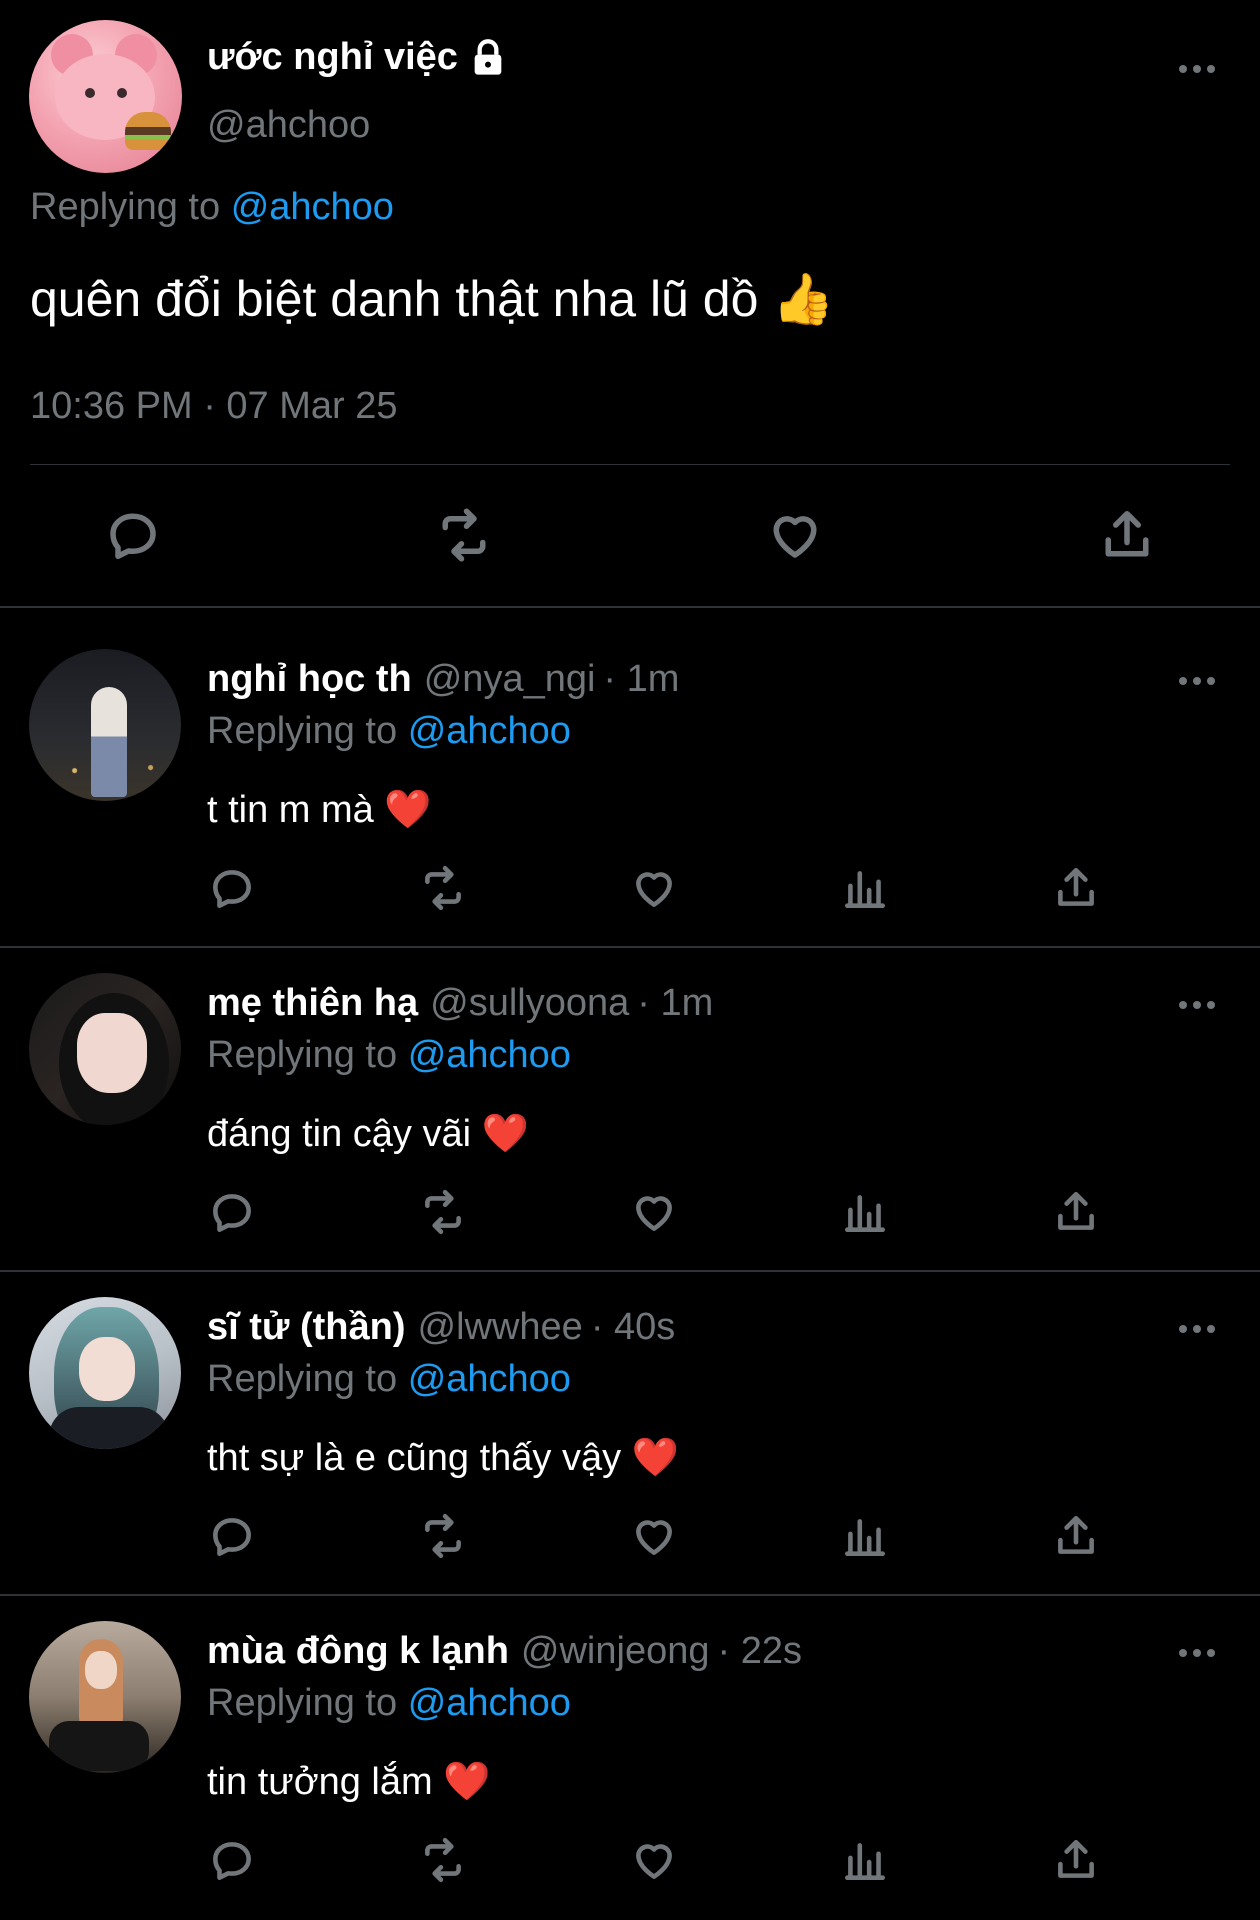  What do you see at coordinates (288, 125) in the screenshot?
I see `author-handle: @ahchoo` at bounding box center [288, 125].